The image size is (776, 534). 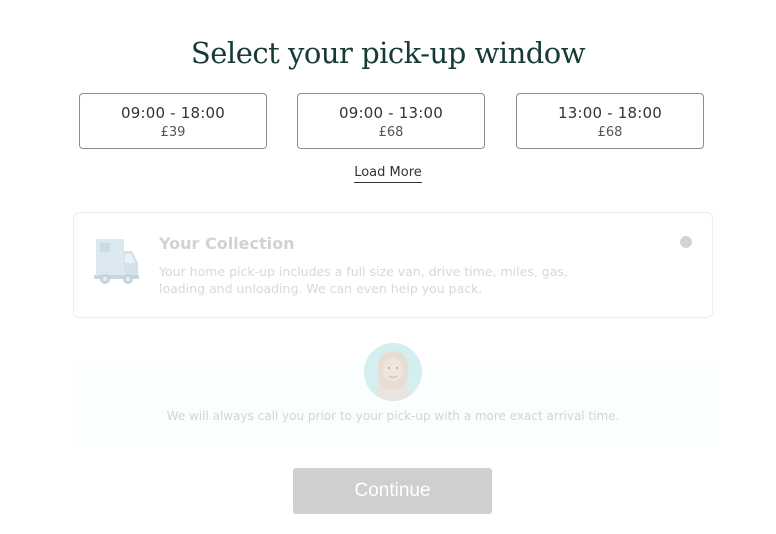 What do you see at coordinates (117, 261) in the screenshot?
I see `van-icon` at bounding box center [117, 261].